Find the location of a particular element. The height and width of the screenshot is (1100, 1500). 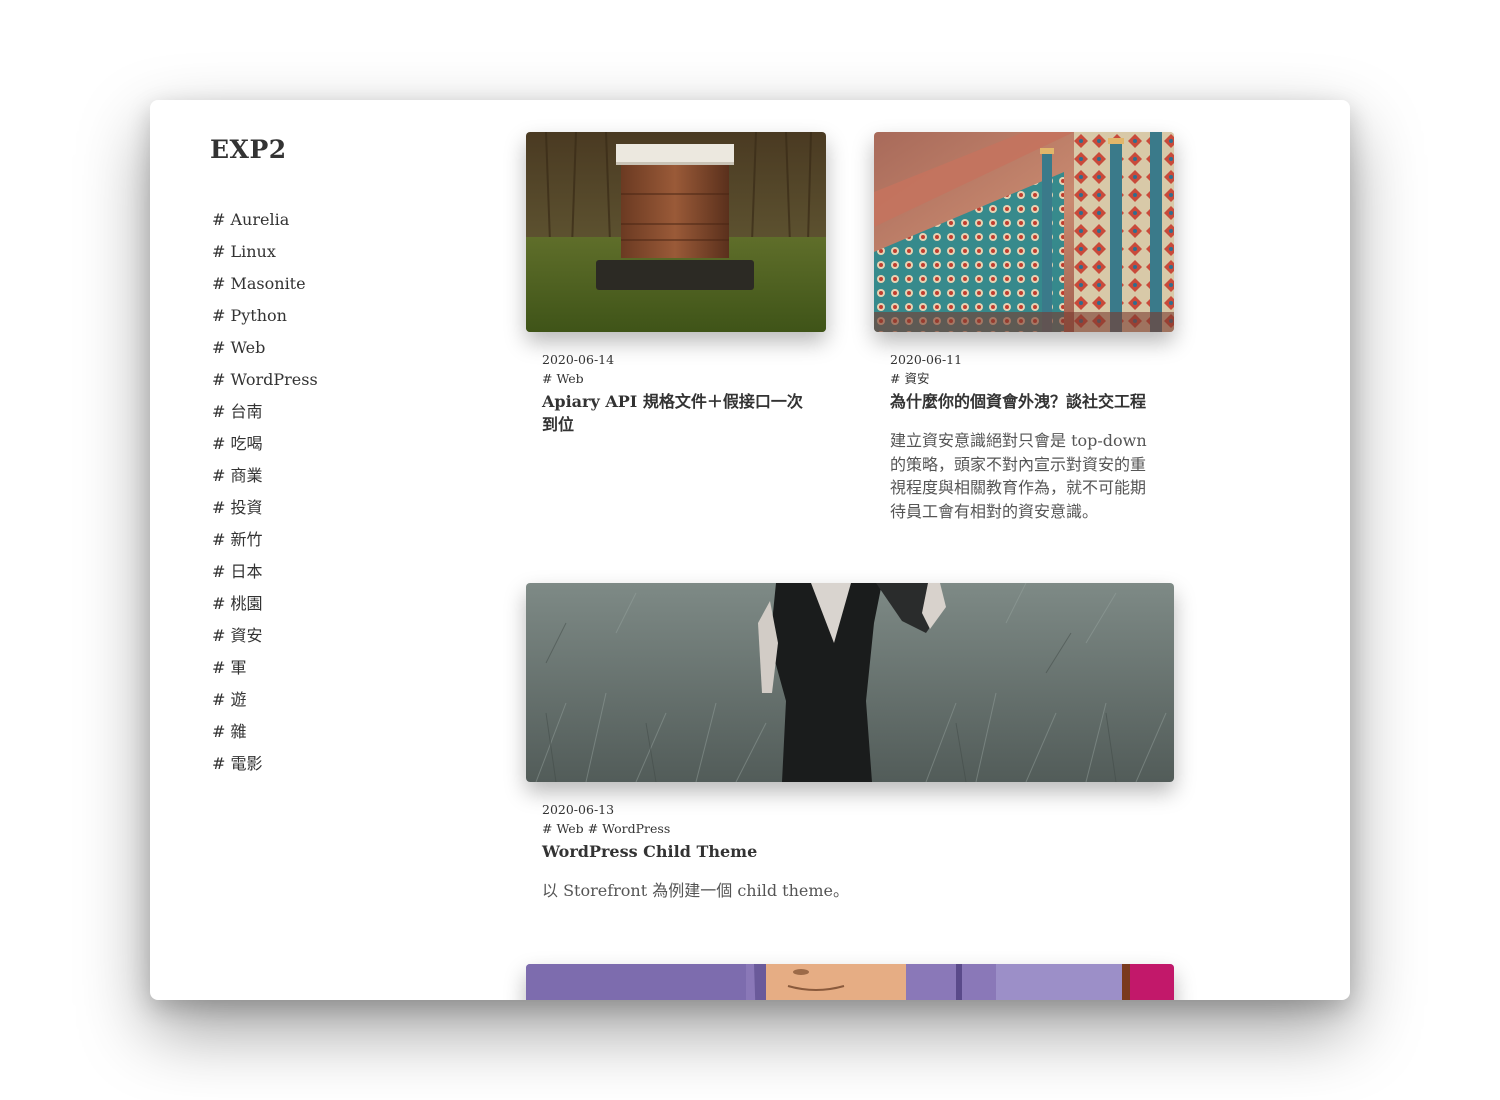

tag-link-aurelia: # Aurelia is located at coordinates (340, 220).